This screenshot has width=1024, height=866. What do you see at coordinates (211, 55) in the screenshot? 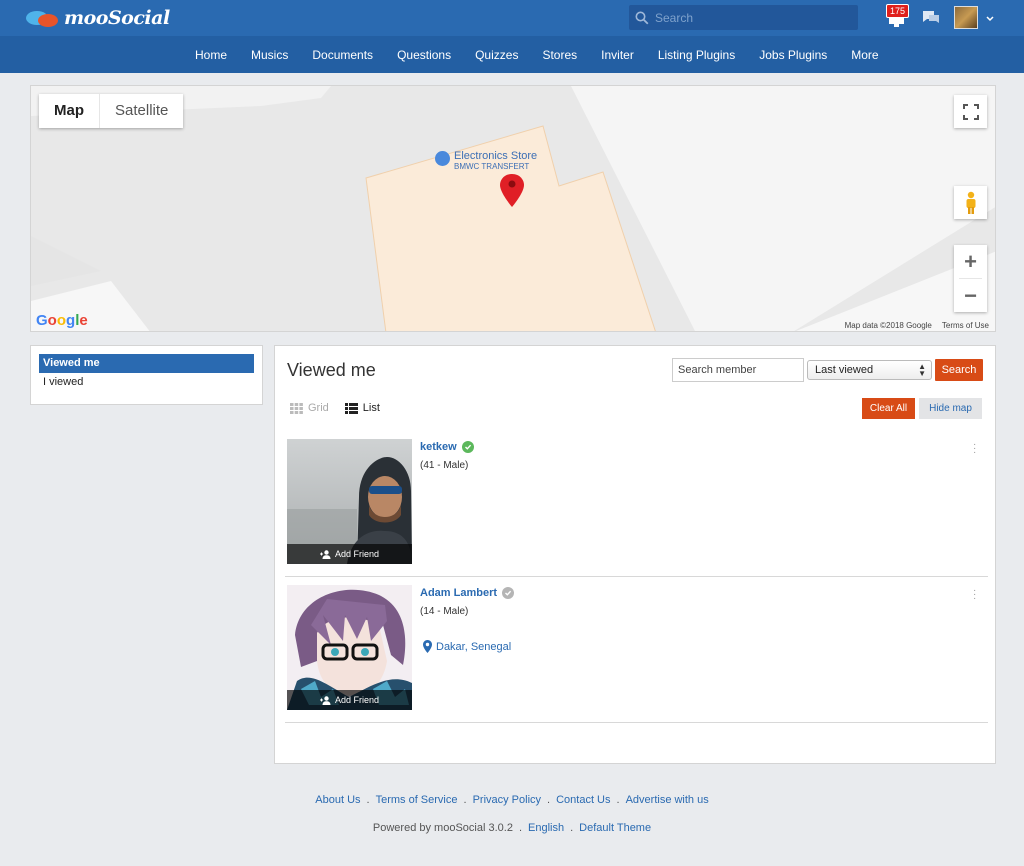
I see `nav-home: Home` at bounding box center [211, 55].